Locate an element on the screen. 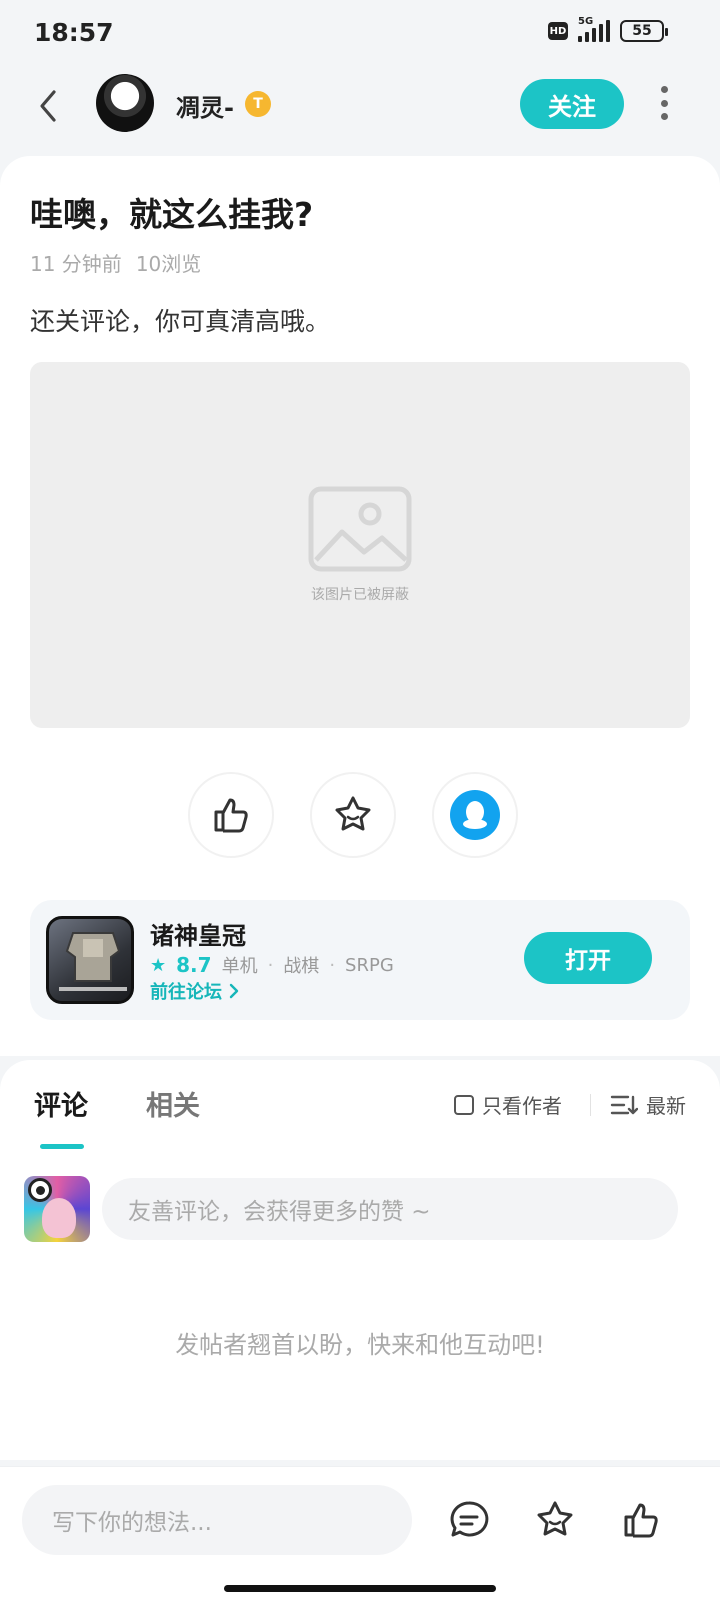 The height and width of the screenshot is (1600, 720). post-views: 10浏览 is located at coordinates (168, 264).